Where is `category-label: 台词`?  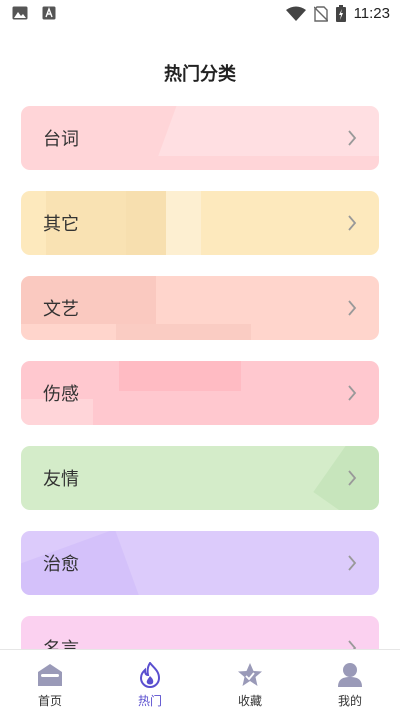 category-label: 台词 is located at coordinates (61, 139).